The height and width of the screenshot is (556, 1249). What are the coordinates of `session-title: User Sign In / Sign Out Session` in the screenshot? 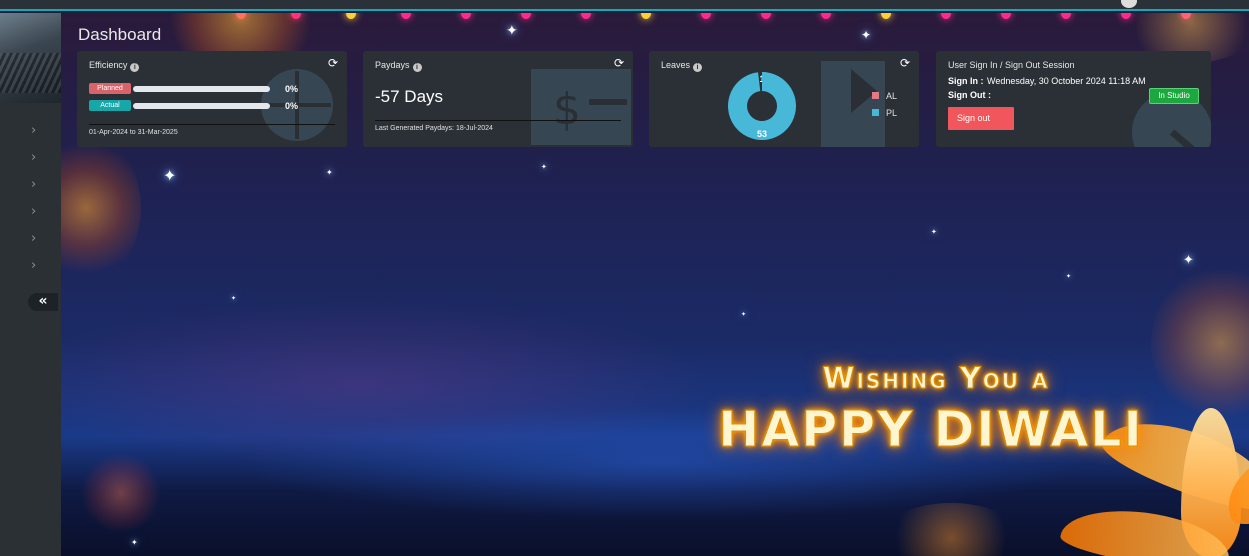 It's located at (1011, 65).